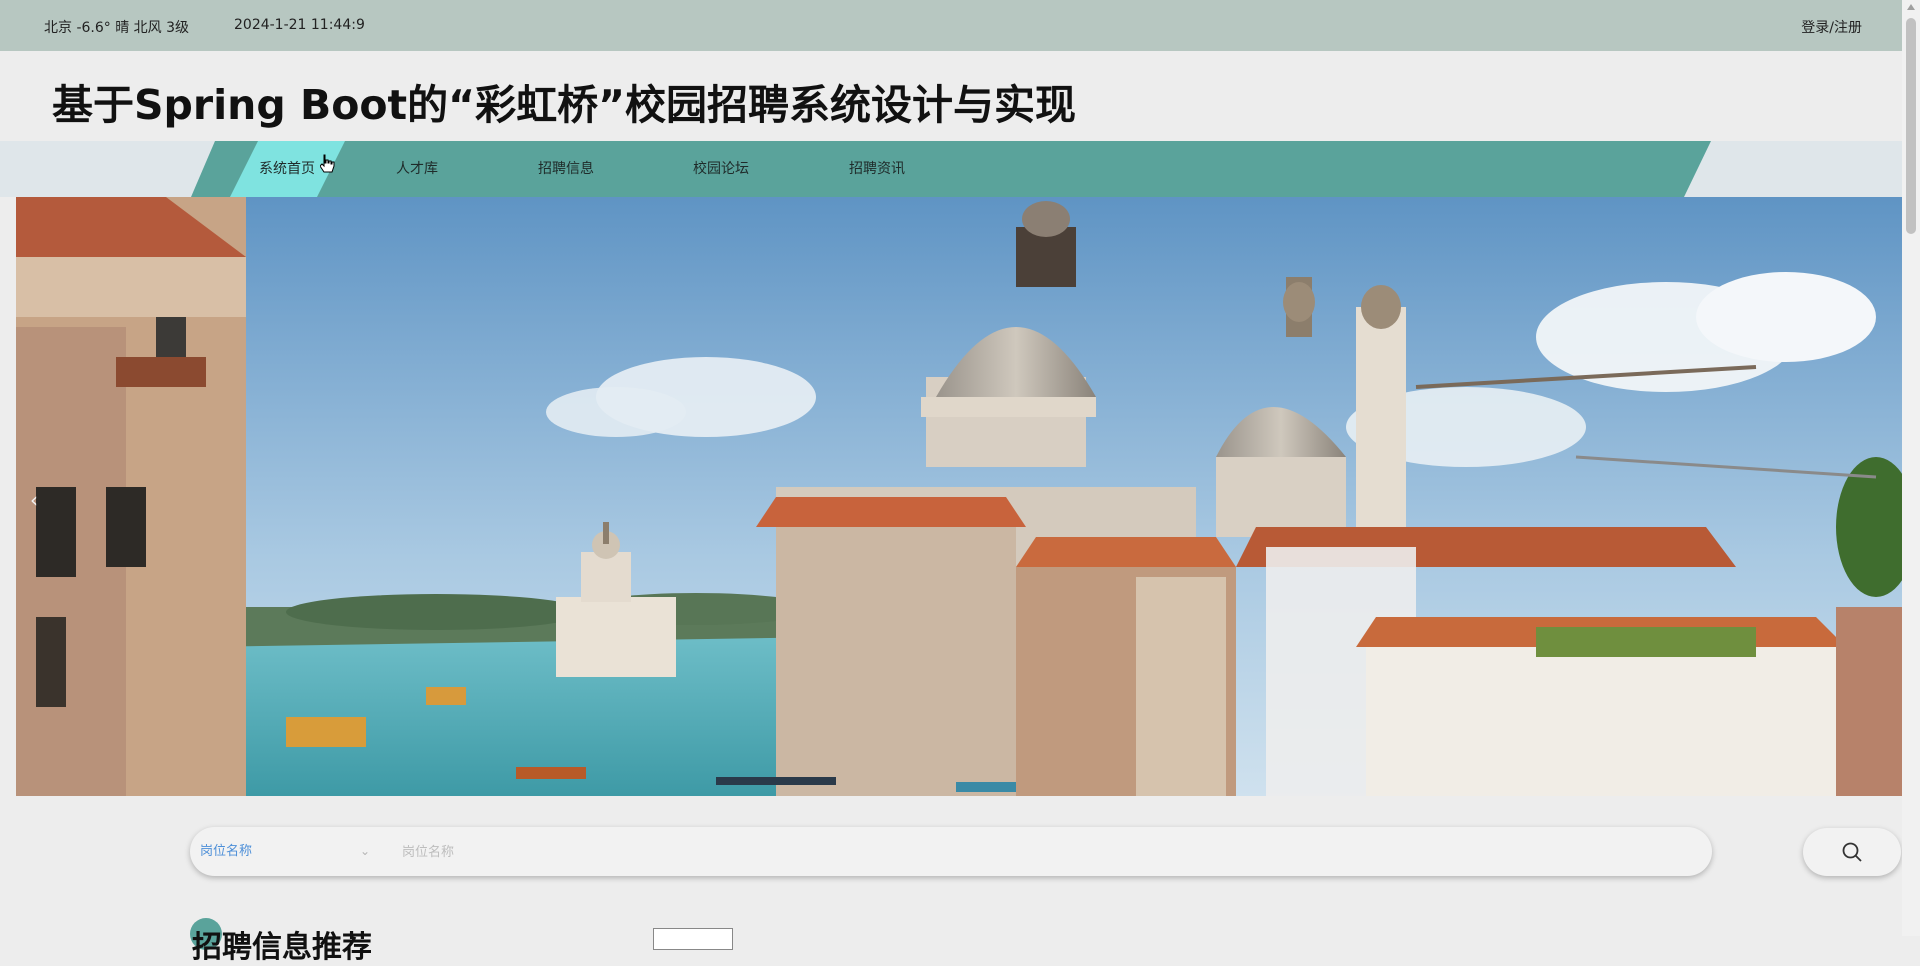  I want to click on nav-item-news: 招聘资讯, so click(877, 169).